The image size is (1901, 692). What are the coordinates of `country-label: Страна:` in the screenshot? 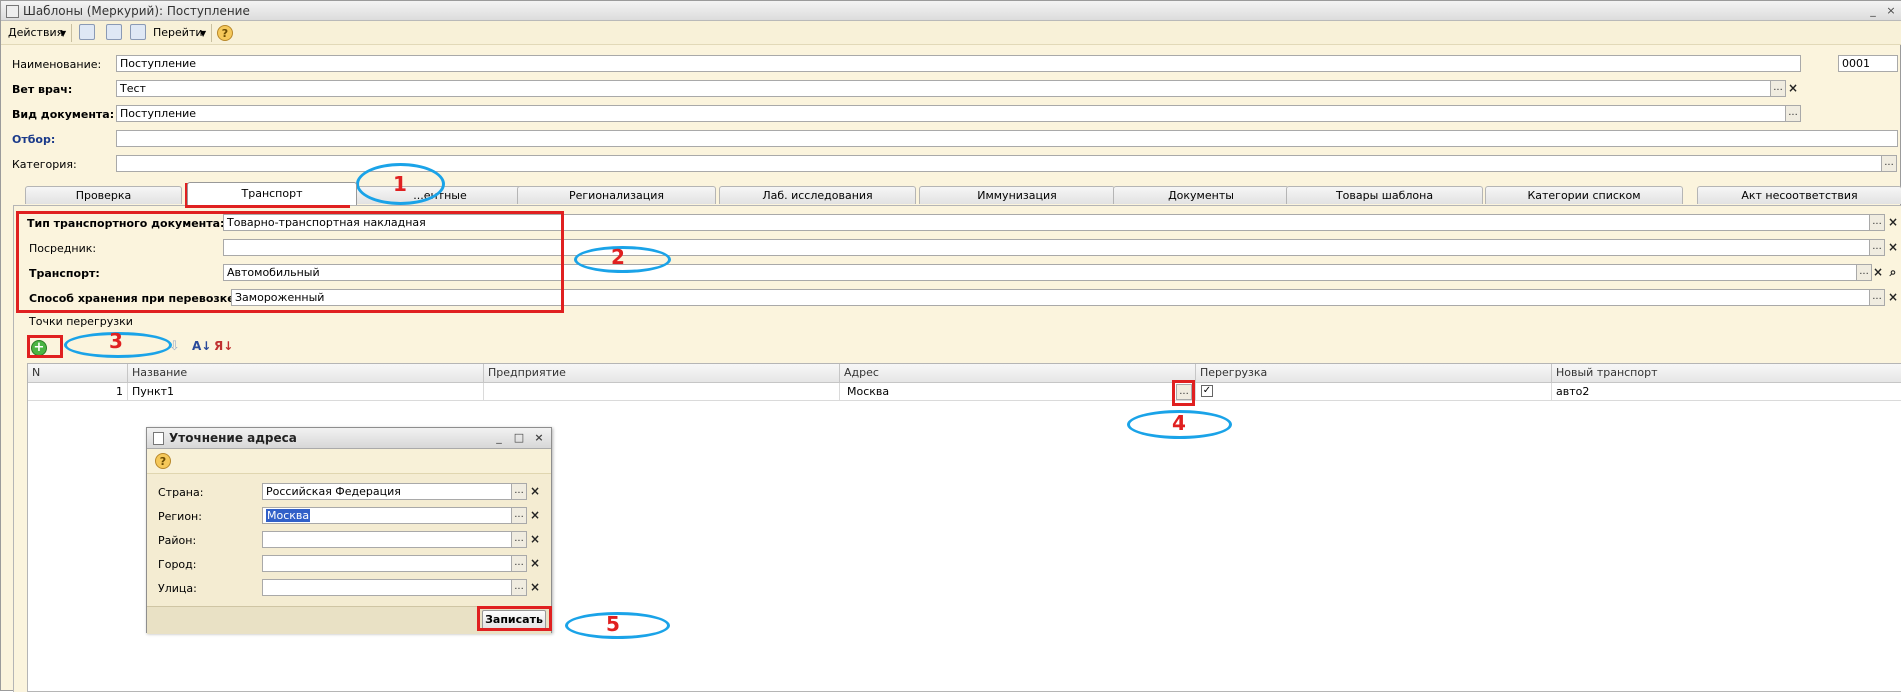 It's located at (181, 492).